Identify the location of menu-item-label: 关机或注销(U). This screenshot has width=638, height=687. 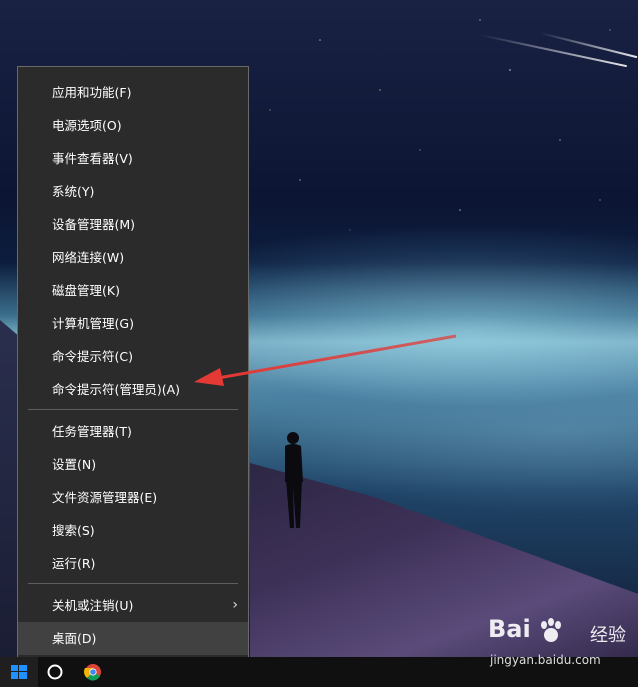
(93, 605).